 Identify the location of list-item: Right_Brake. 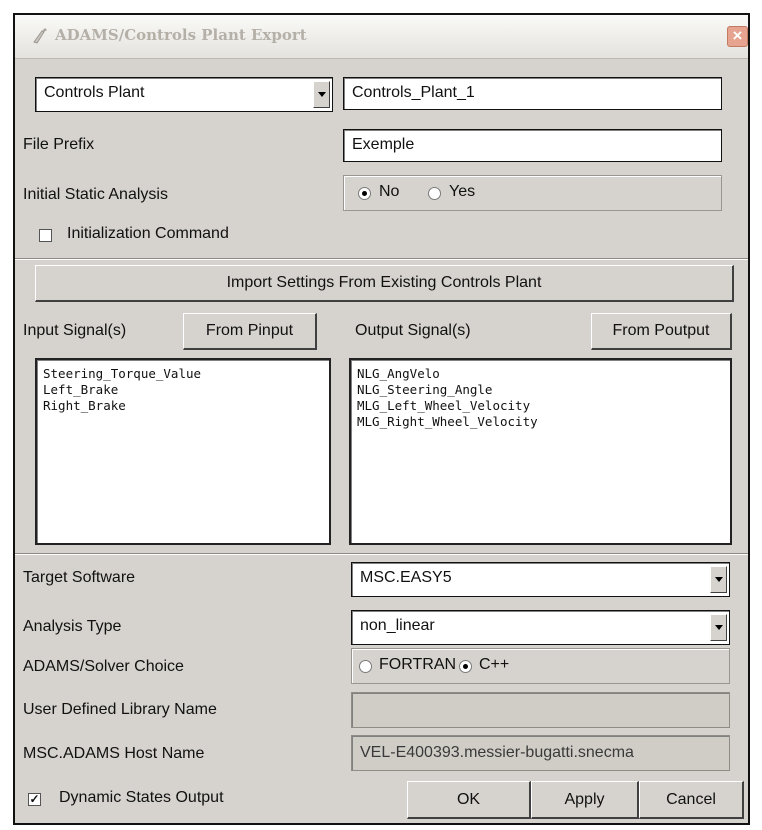
(186, 406).